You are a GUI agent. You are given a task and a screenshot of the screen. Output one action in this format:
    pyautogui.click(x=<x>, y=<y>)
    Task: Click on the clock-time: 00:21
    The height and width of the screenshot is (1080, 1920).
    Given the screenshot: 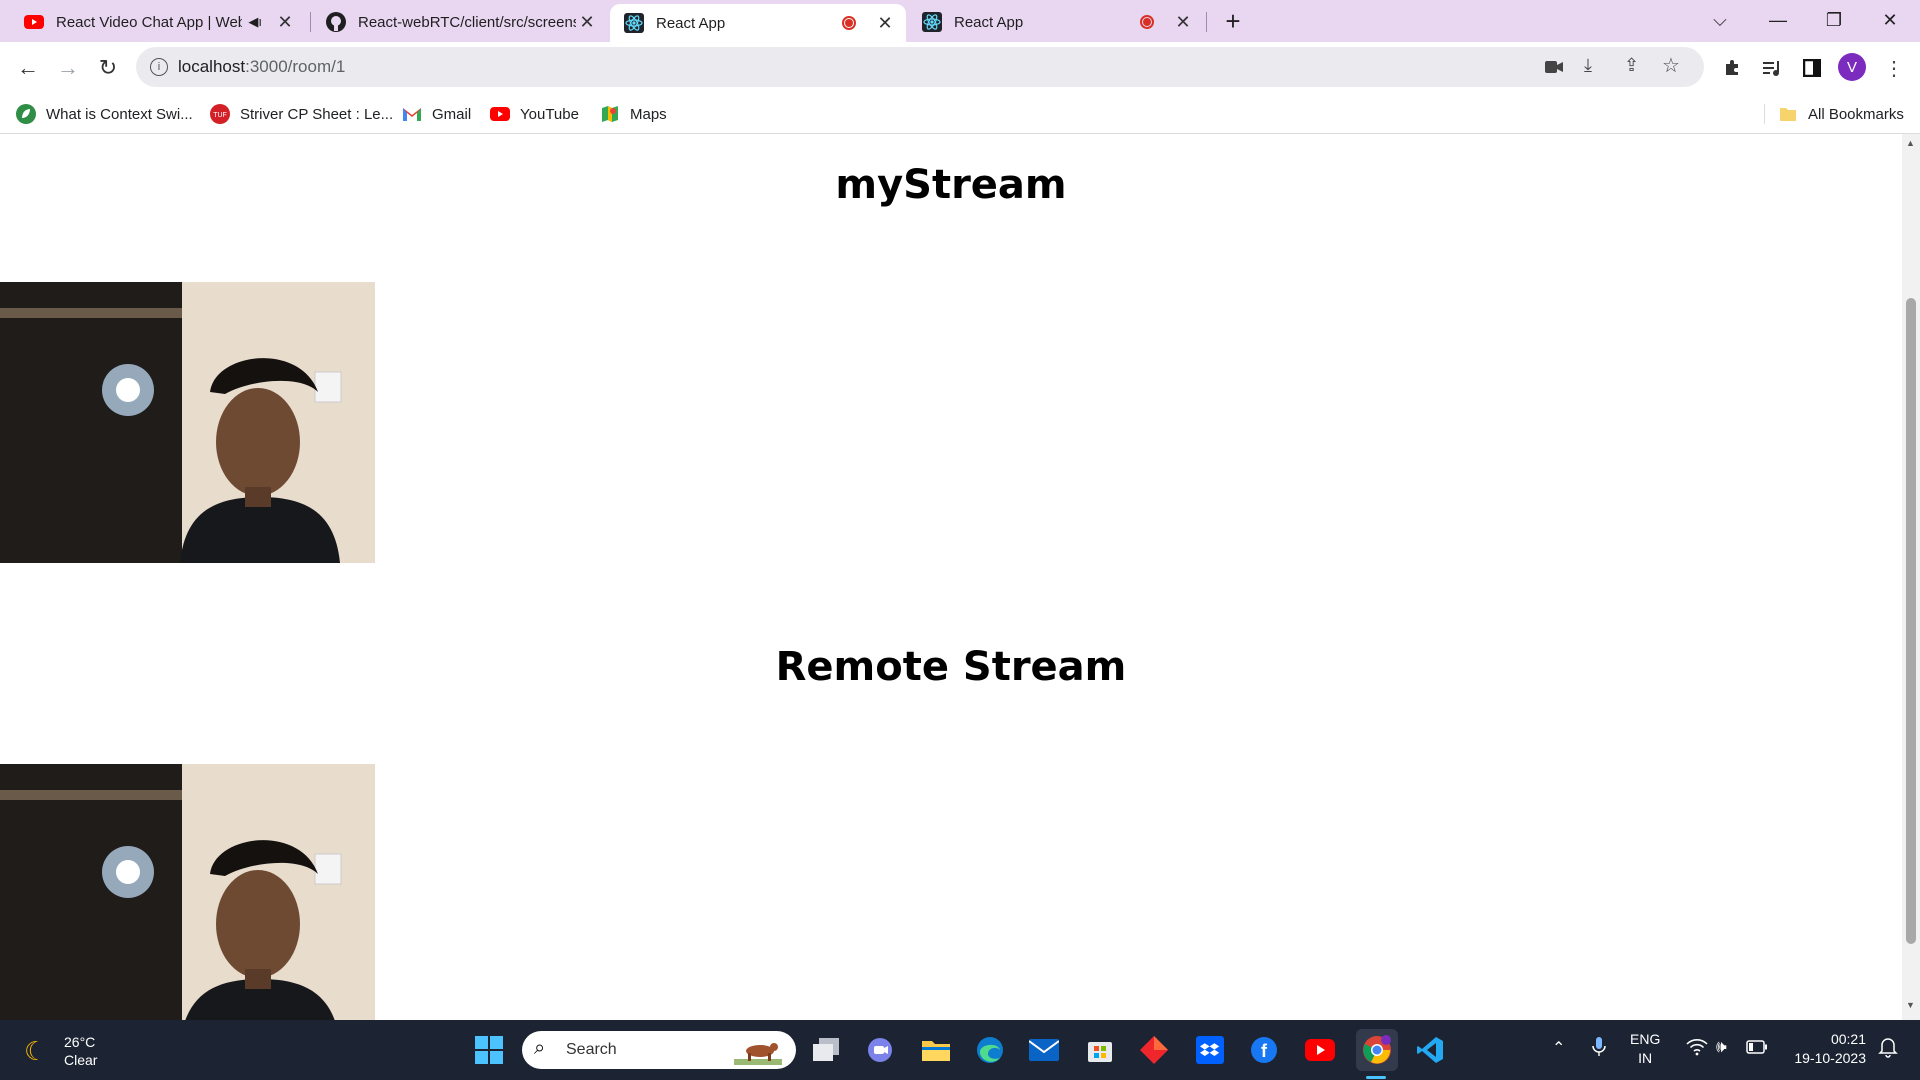 What is the action you would take?
    pyautogui.click(x=1848, y=1039)
    